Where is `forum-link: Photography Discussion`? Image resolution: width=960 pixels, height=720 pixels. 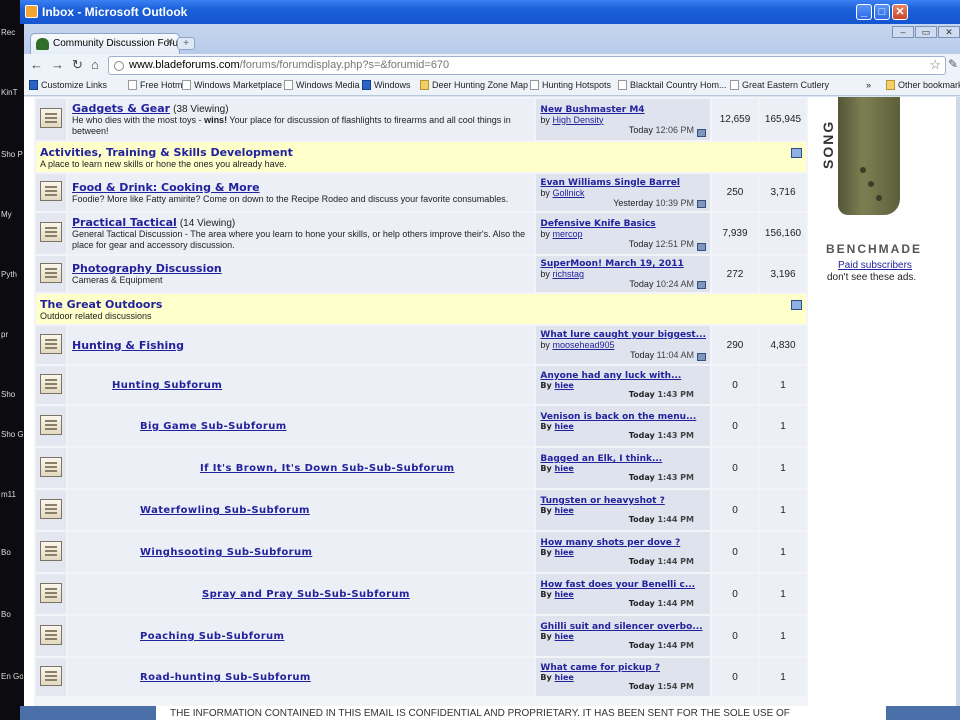 forum-link: Photography Discussion is located at coordinates (147, 268).